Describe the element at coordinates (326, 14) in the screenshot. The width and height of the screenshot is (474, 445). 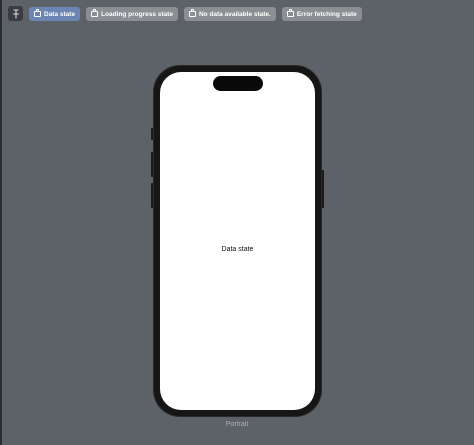
I see `chip-label: Error fetching state` at that location.